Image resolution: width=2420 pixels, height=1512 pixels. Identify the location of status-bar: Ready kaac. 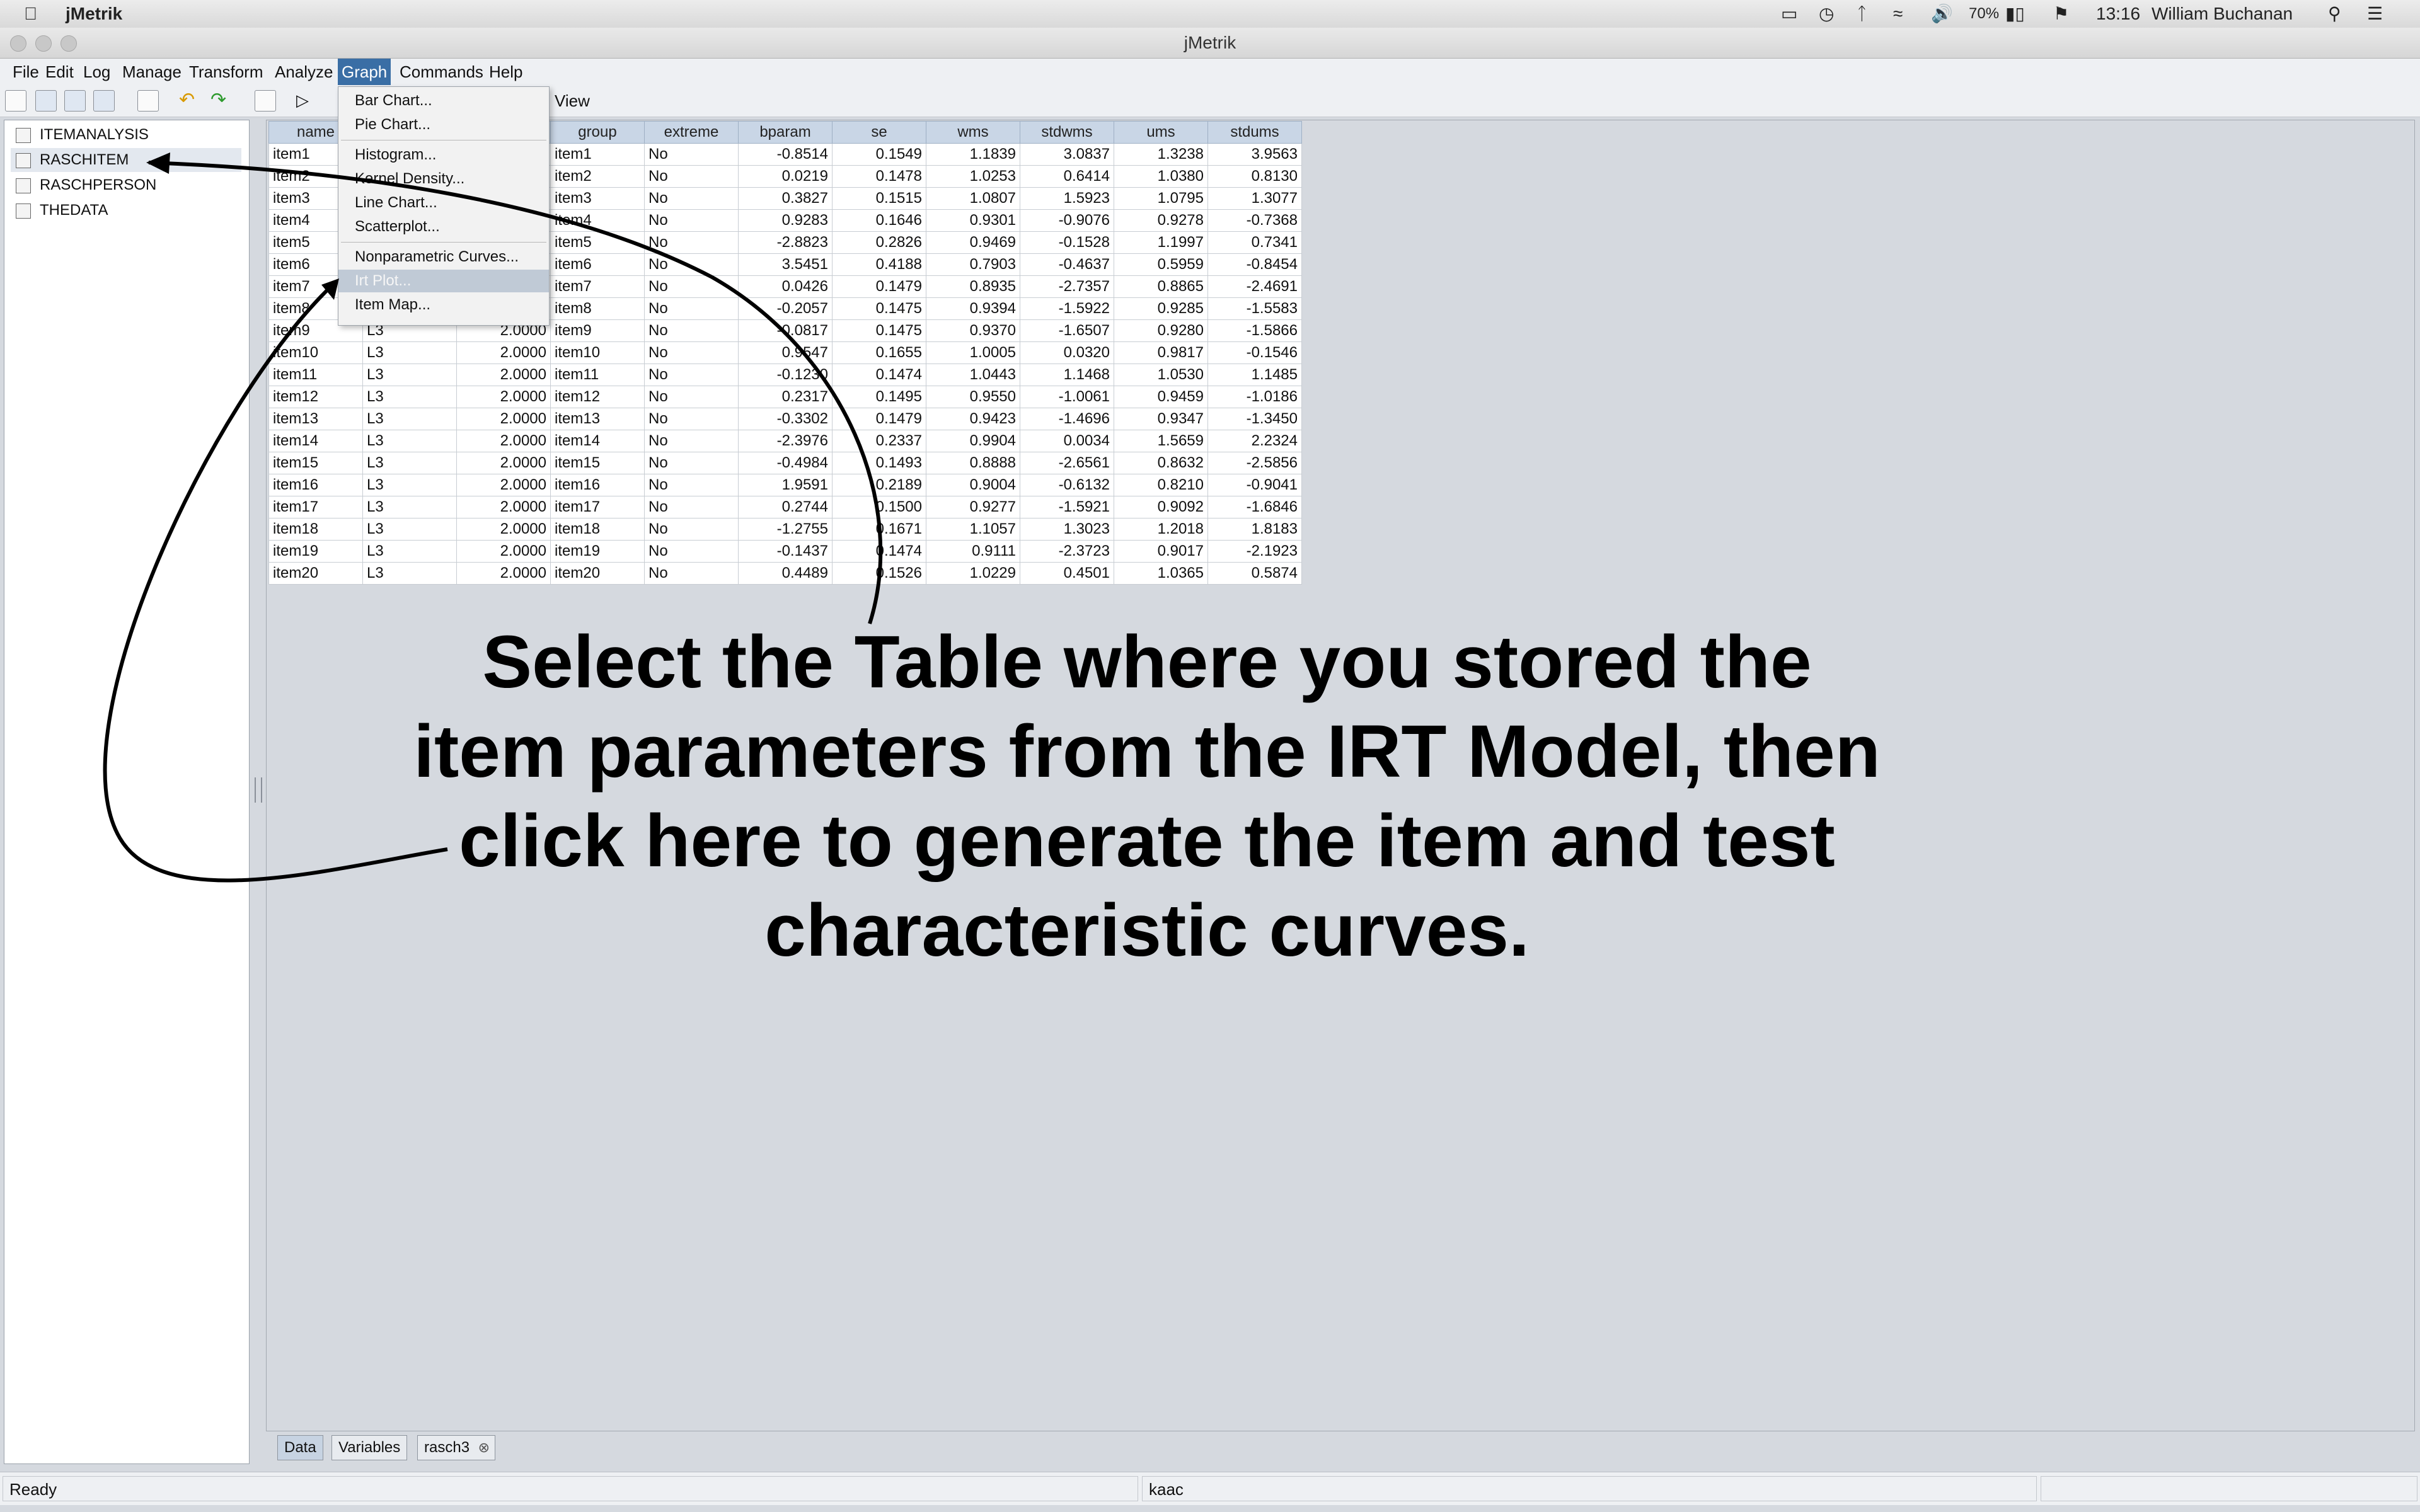
(1210, 1488).